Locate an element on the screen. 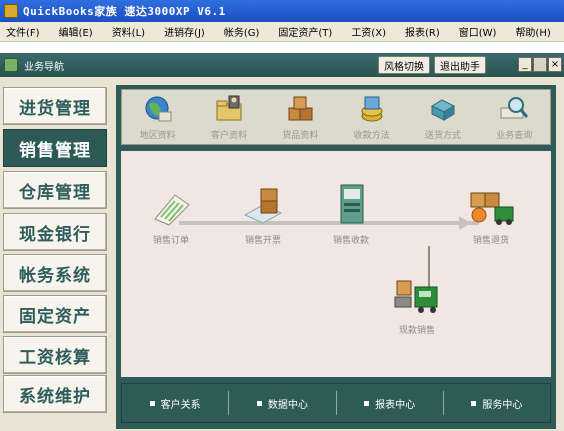 The width and height of the screenshot is (564, 431). delivery-icon is located at coordinates (443, 109).